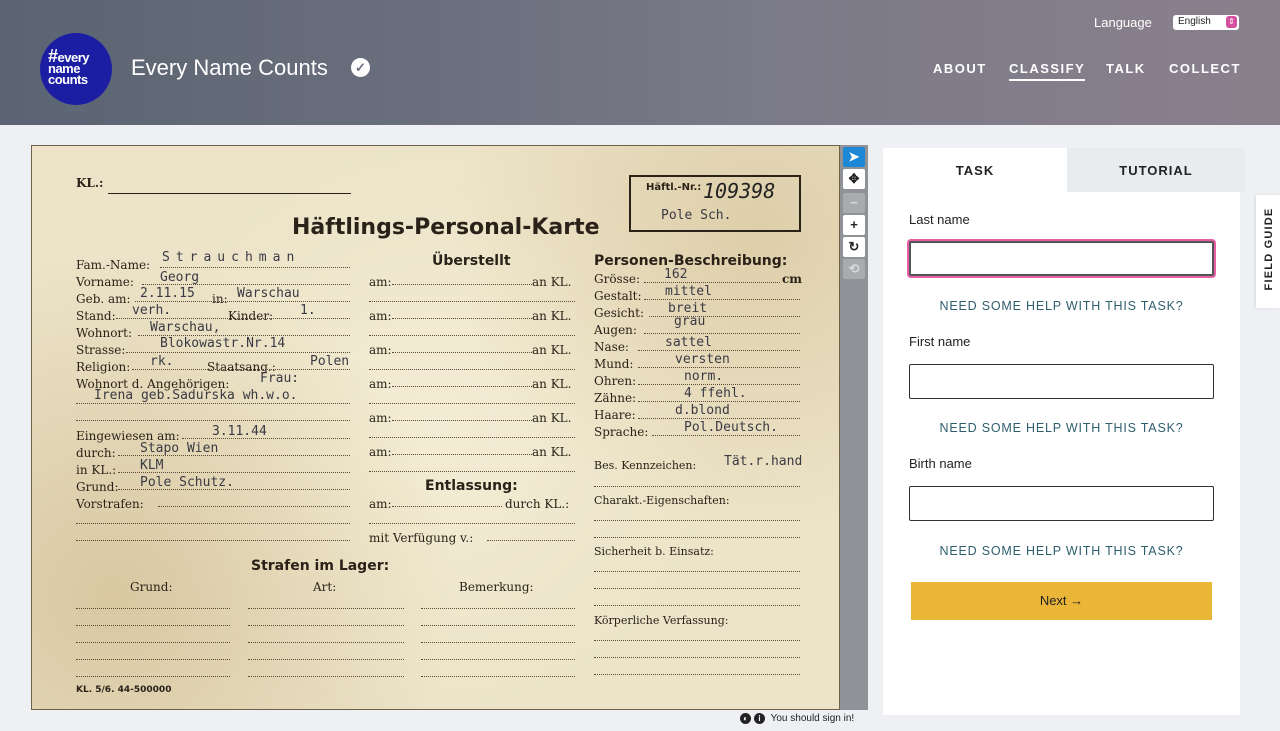 This screenshot has width=1280, height=731. I want to click on field-angehoerige-1: Frau:, so click(280, 378).